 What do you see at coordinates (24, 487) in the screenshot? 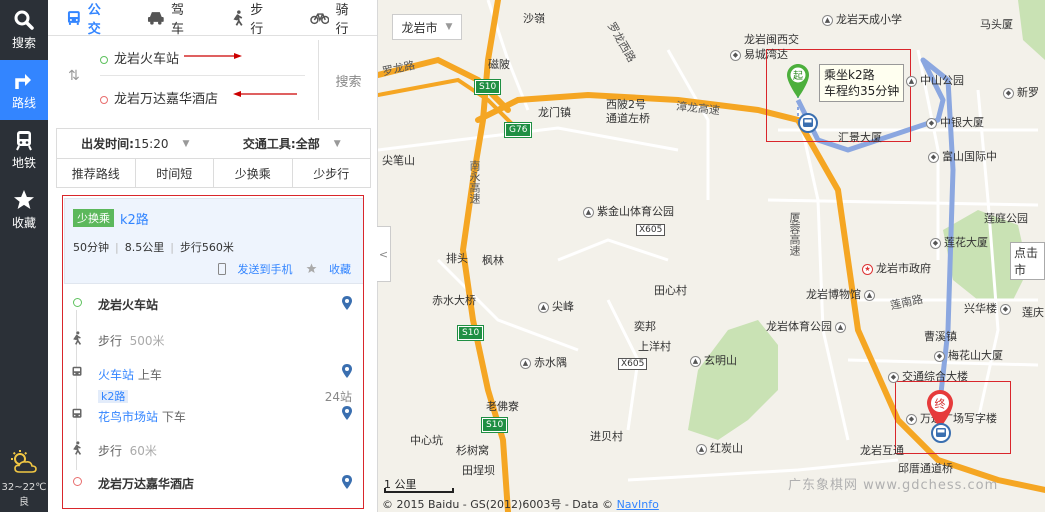
I see `weather-temp: 32~22℃` at bounding box center [24, 487].